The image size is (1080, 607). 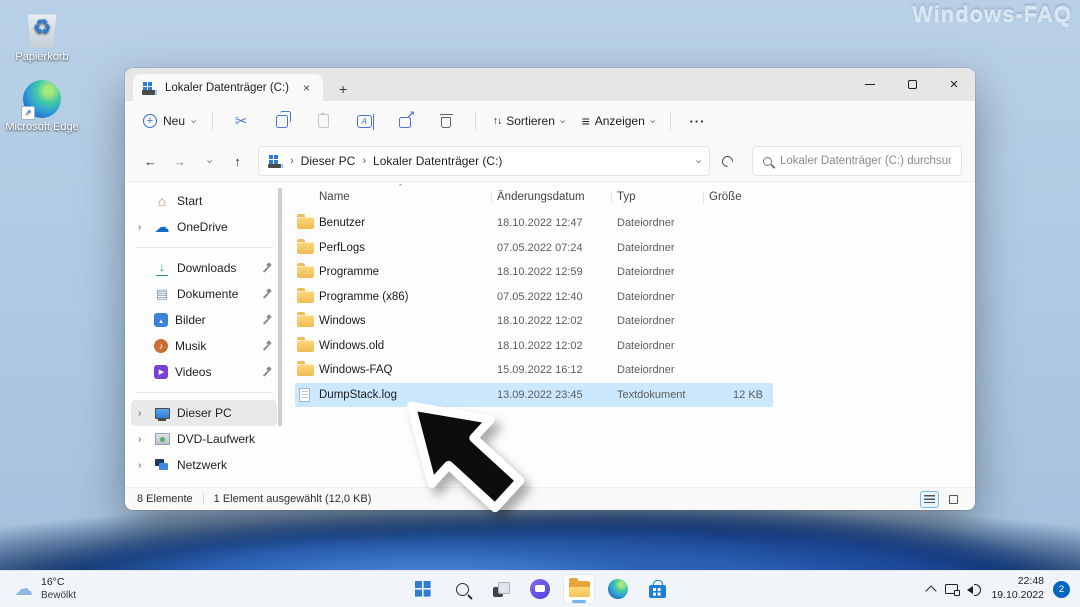 I want to click on file-date: 15.09.2022 16:12, so click(x=540, y=370).